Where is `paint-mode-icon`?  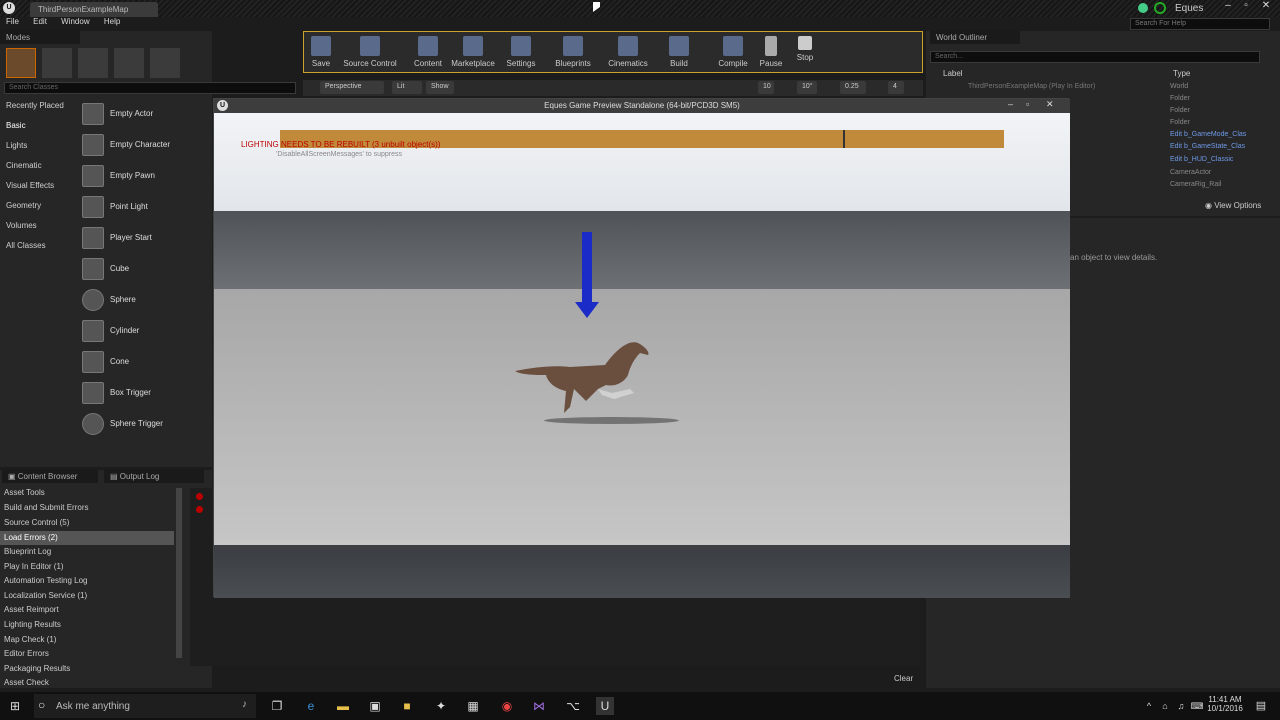
paint-mode-icon is located at coordinates (57, 63).